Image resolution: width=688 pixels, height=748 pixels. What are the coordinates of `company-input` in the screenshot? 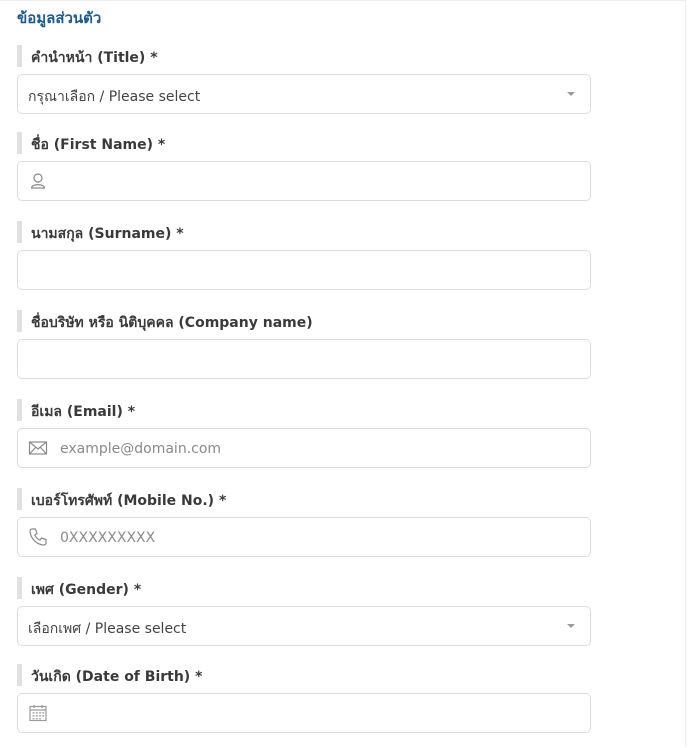 It's located at (304, 359).